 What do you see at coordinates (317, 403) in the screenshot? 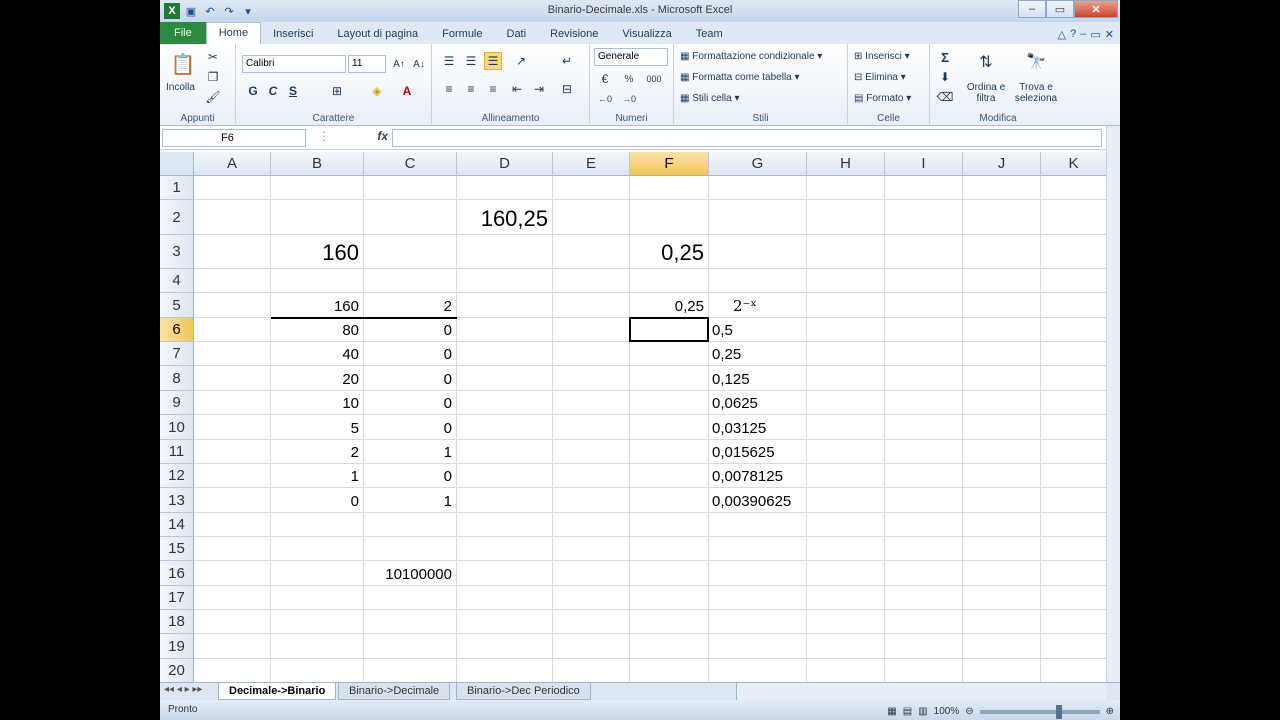
I see `cell-b9: 10` at bounding box center [317, 403].